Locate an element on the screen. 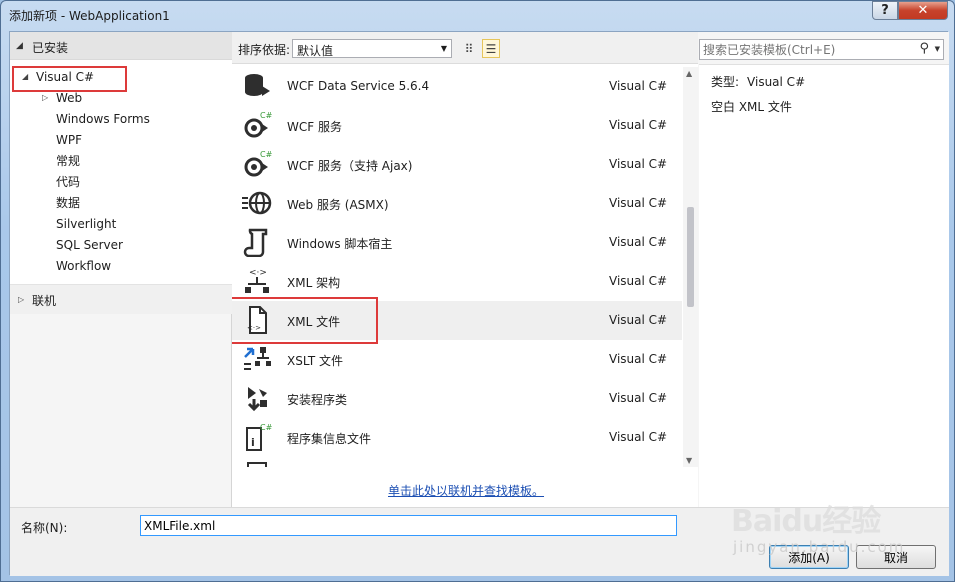  tree-item-wpf: WPF is located at coordinates (69, 140).